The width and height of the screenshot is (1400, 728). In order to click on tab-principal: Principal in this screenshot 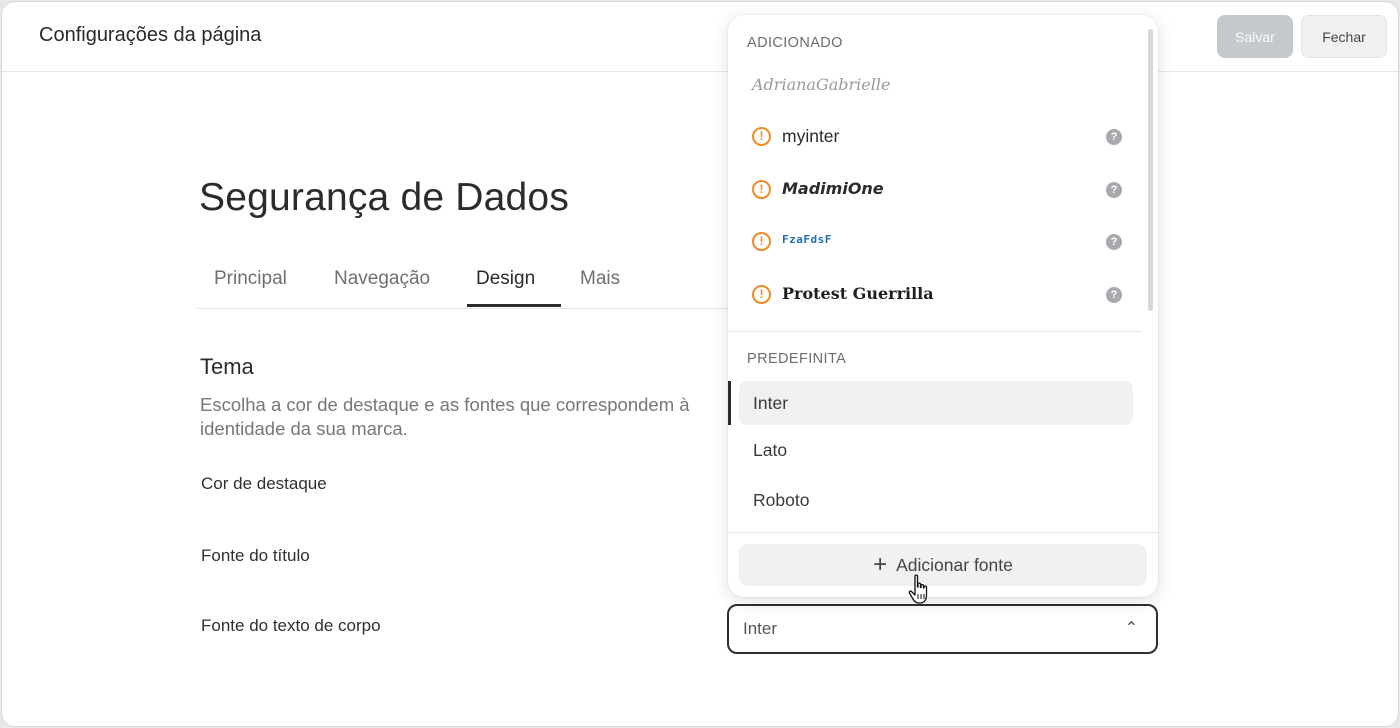, I will do `click(250, 279)`.